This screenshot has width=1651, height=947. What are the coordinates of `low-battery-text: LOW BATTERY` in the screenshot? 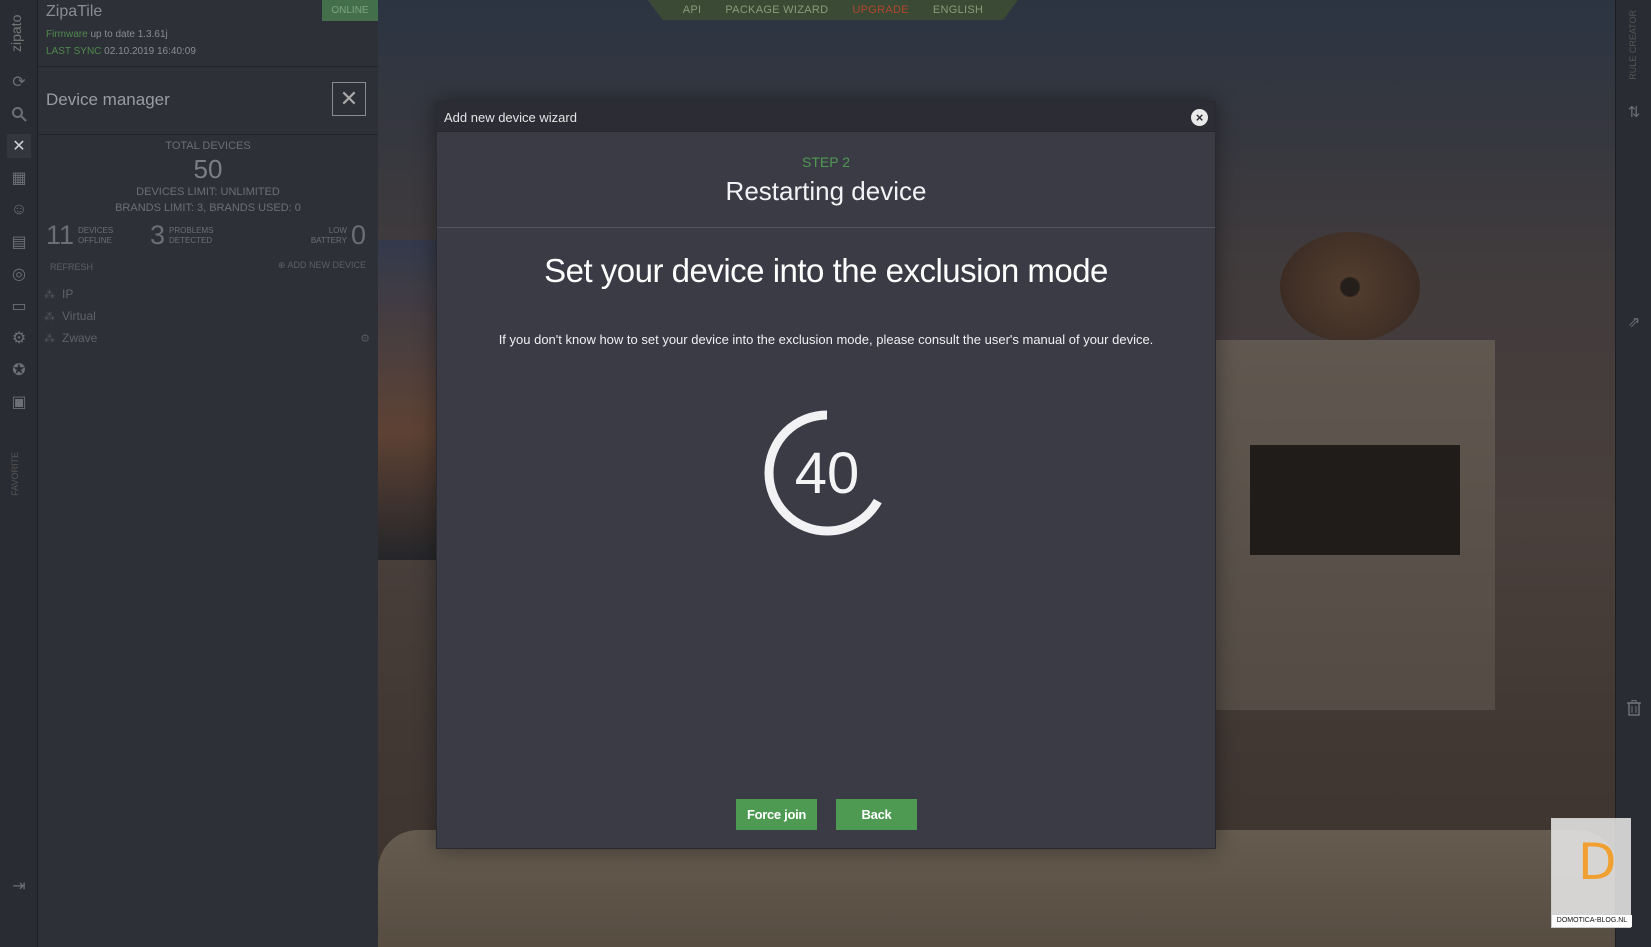 It's located at (329, 236).